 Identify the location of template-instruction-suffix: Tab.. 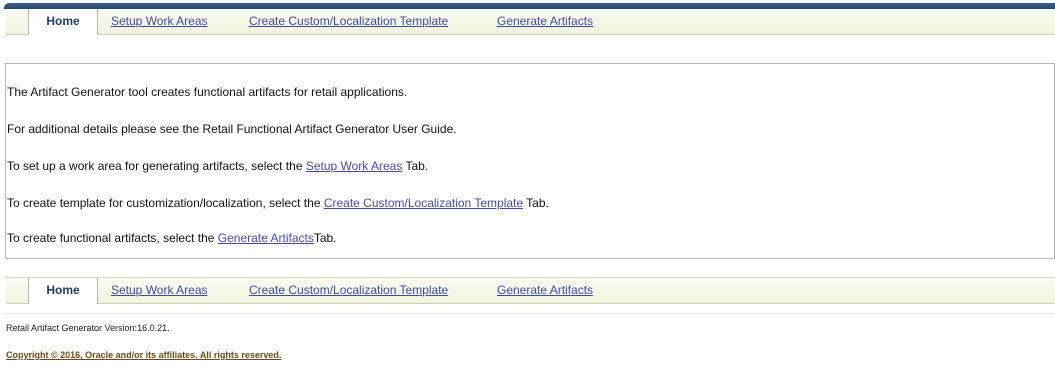
(536, 203).